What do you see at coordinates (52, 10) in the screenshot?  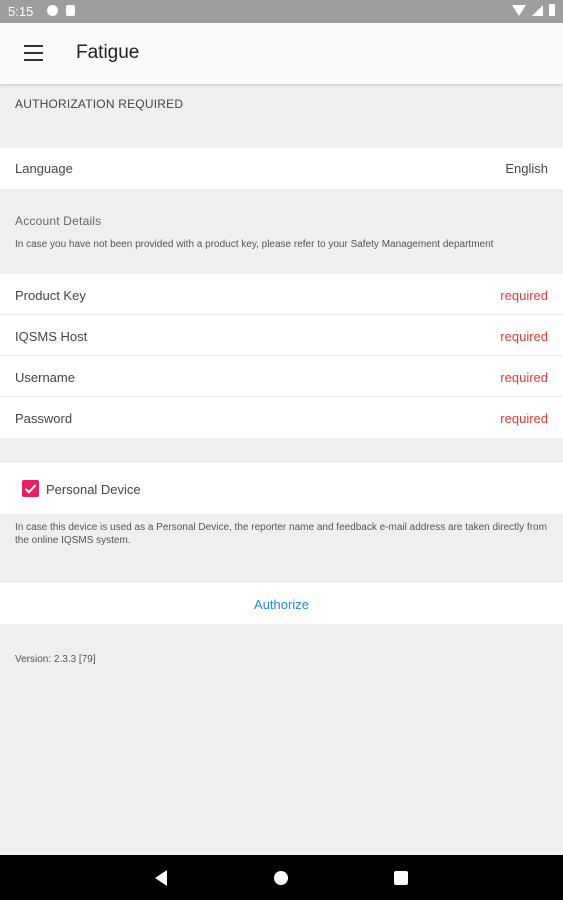 I see `notification-icon` at bounding box center [52, 10].